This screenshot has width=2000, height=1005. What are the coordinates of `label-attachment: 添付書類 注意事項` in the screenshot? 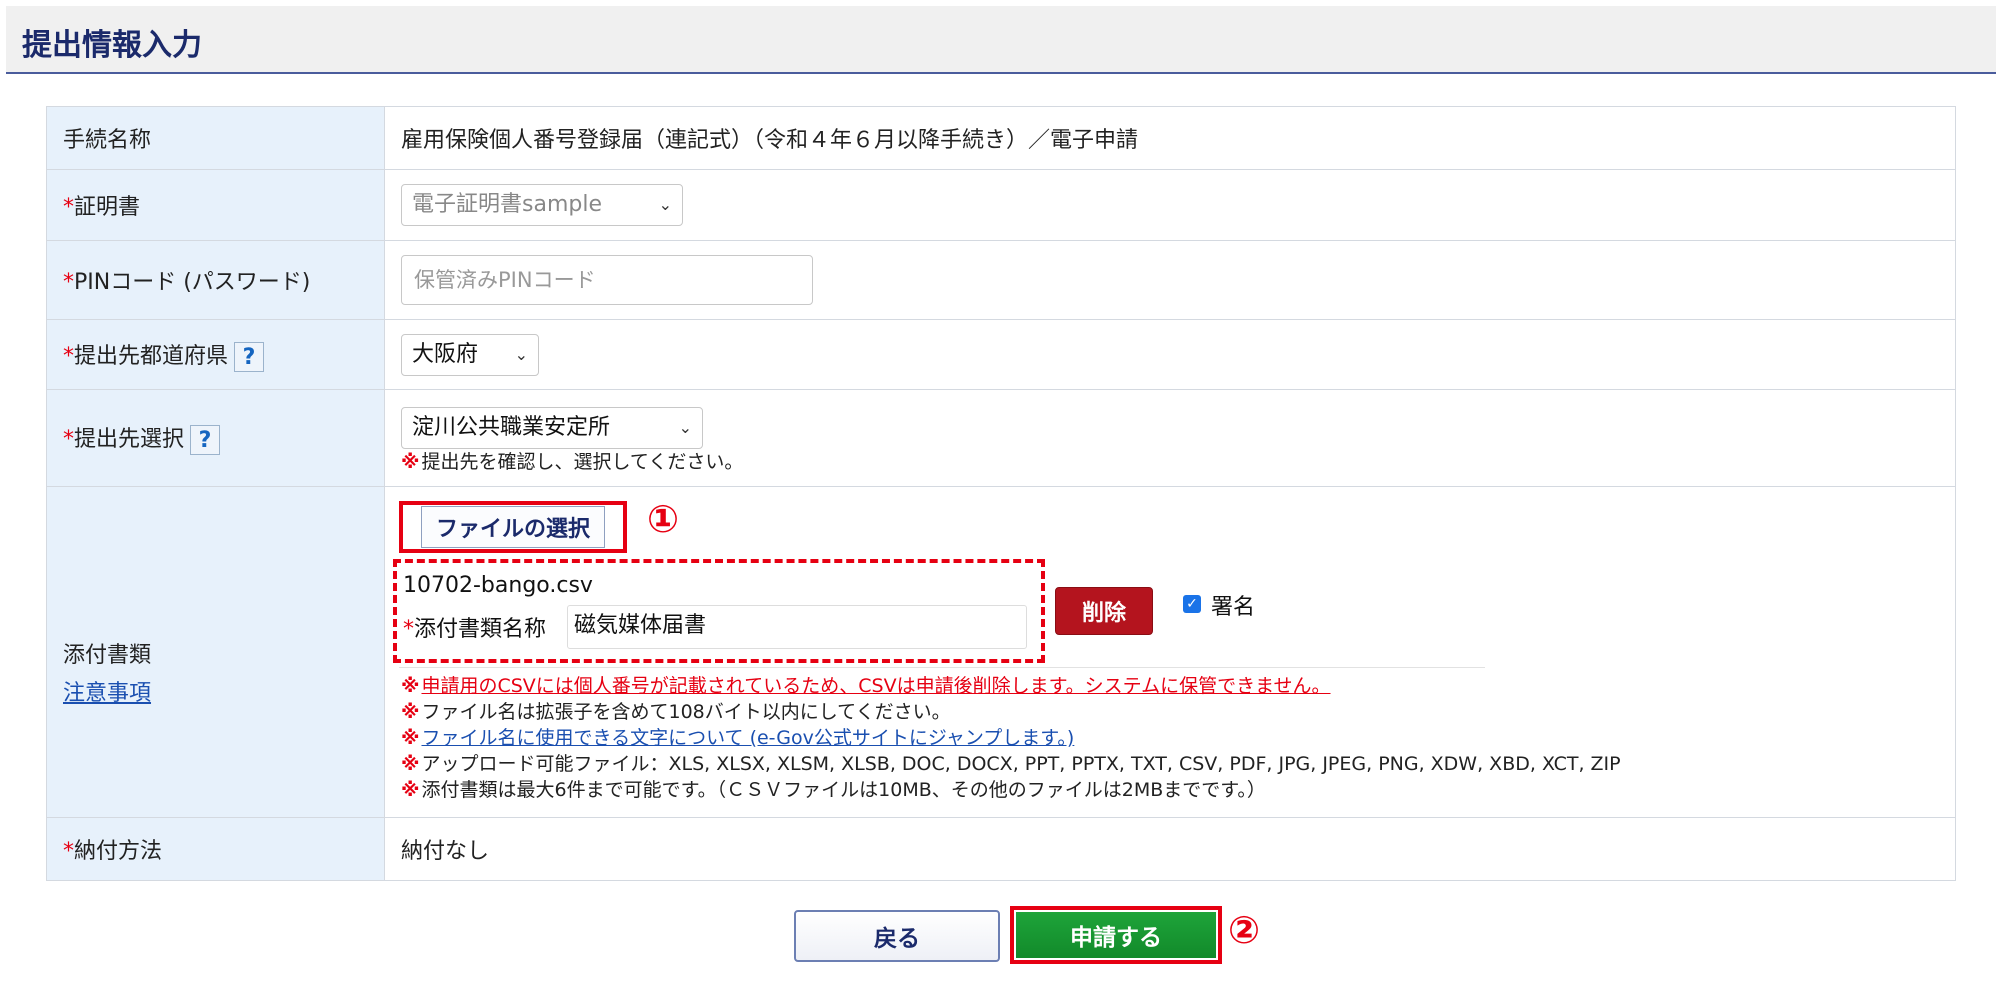 It's located at (215, 652).